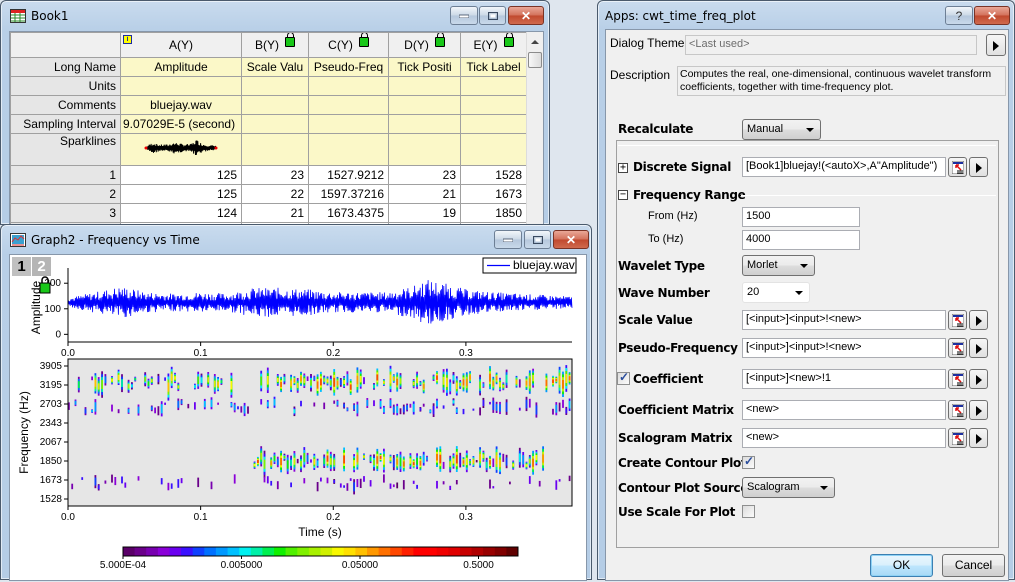 The height and width of the screenshot is (582, 1015). I want to click on cell: 1673, so click(493, 194).